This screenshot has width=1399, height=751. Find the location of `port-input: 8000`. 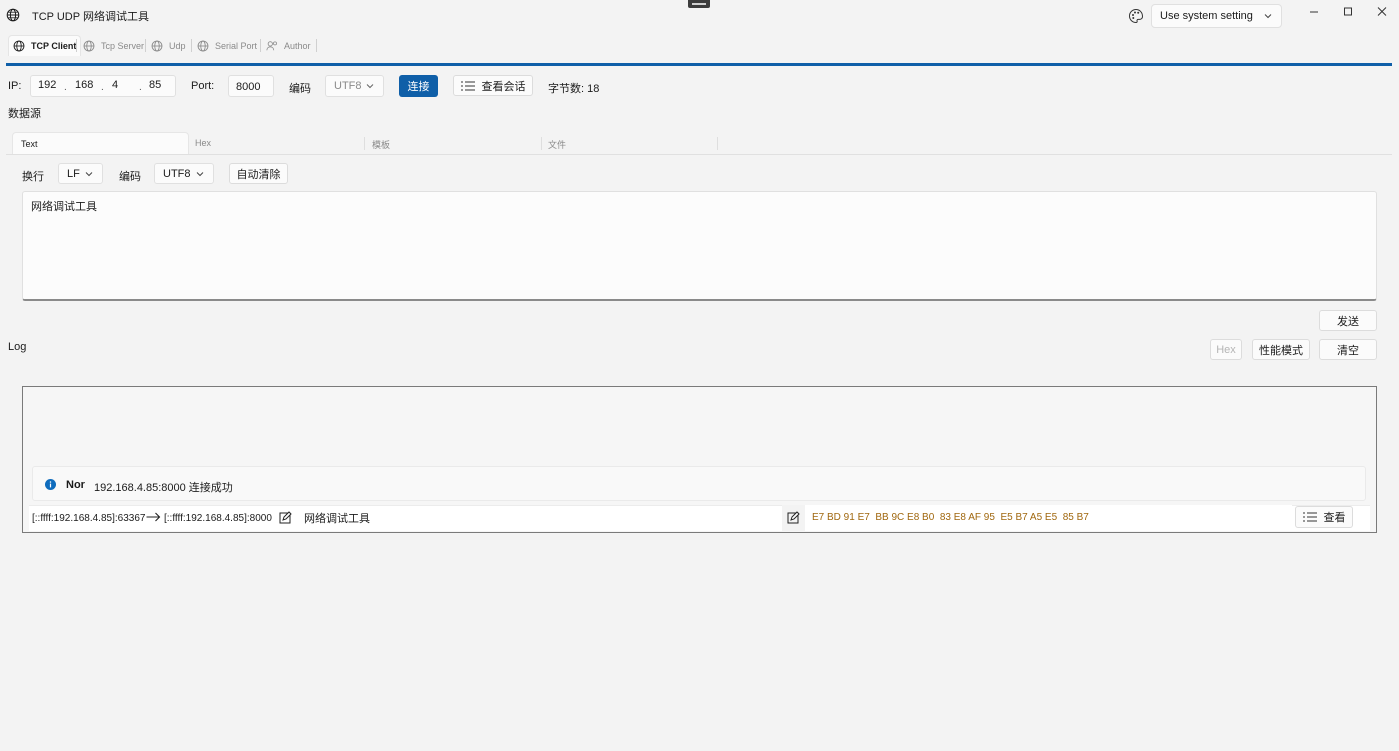

port-input: 8000 is located at coordinates (251, 86).